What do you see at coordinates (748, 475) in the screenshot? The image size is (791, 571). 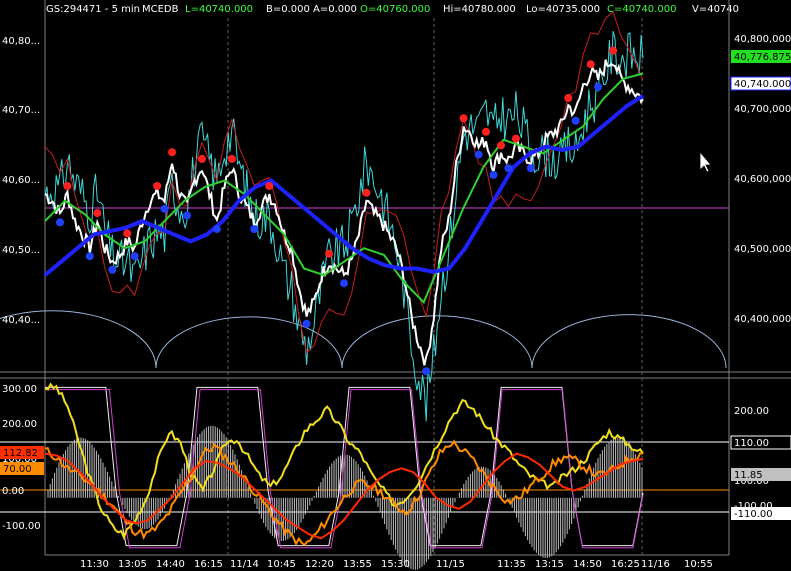 I see `osc-gray-badge-text: 11.85` at bounding box center [748, 475].